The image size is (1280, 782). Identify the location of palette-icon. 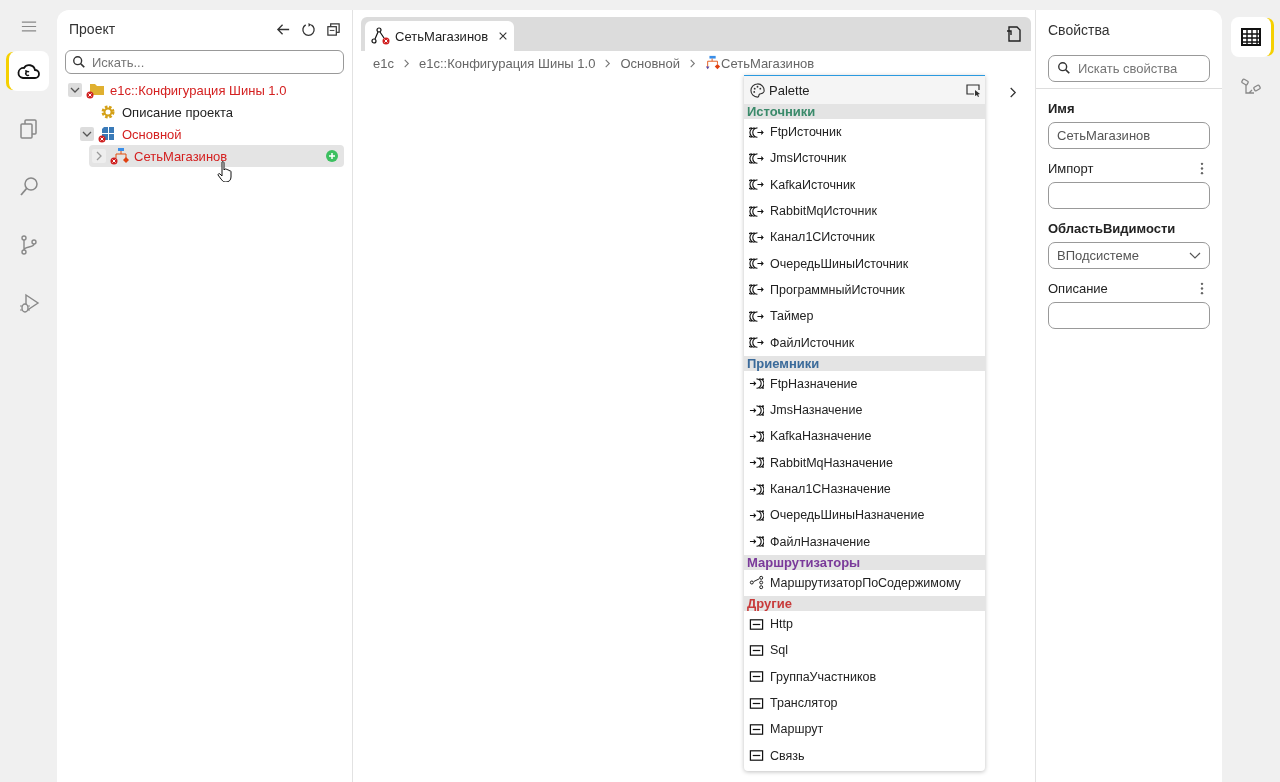
(757, 90).